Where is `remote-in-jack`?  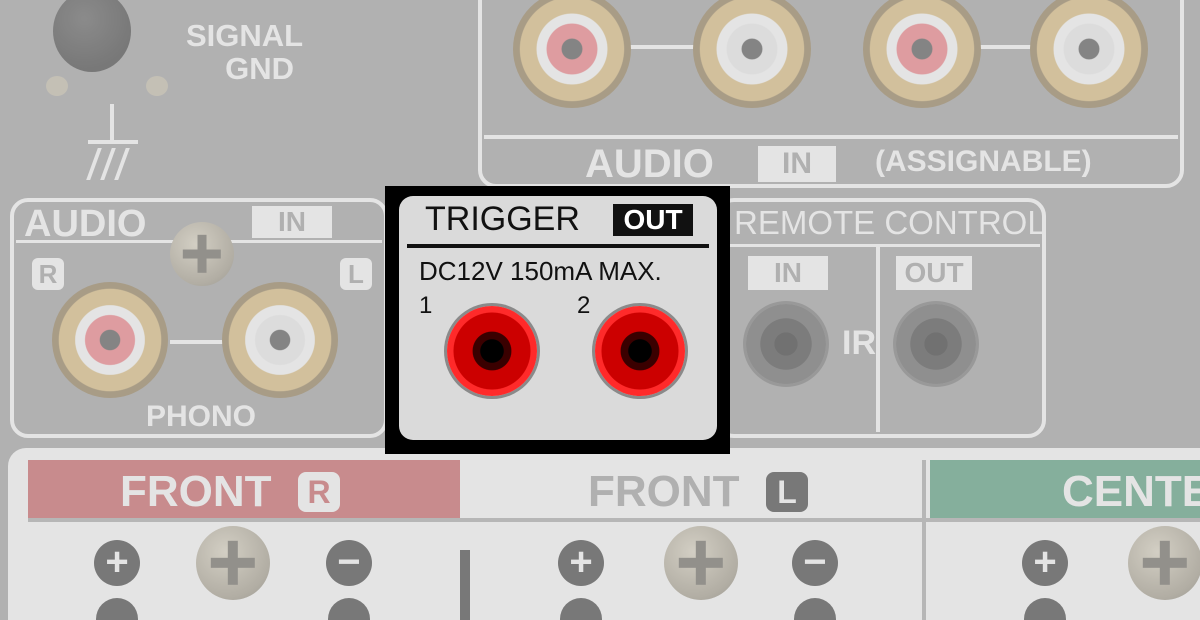
remote-in-jack is located at coordinates (786, 344).